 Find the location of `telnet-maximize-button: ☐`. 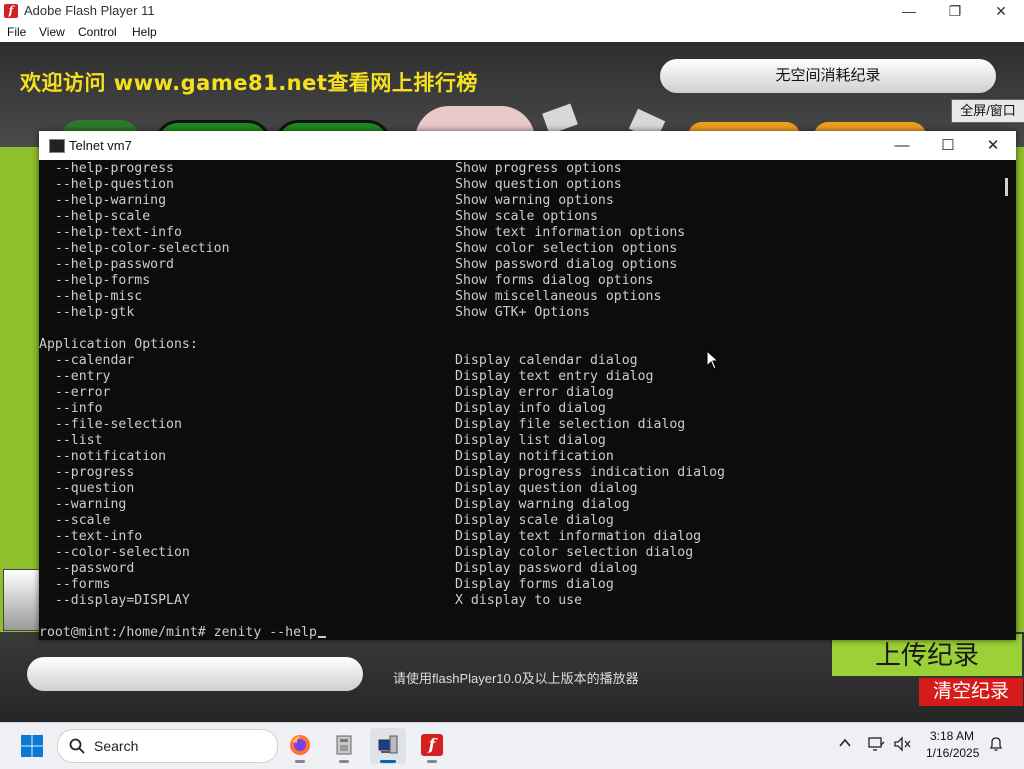

telnet-maximize-button: ☐ is located at coordinates (948, 145).